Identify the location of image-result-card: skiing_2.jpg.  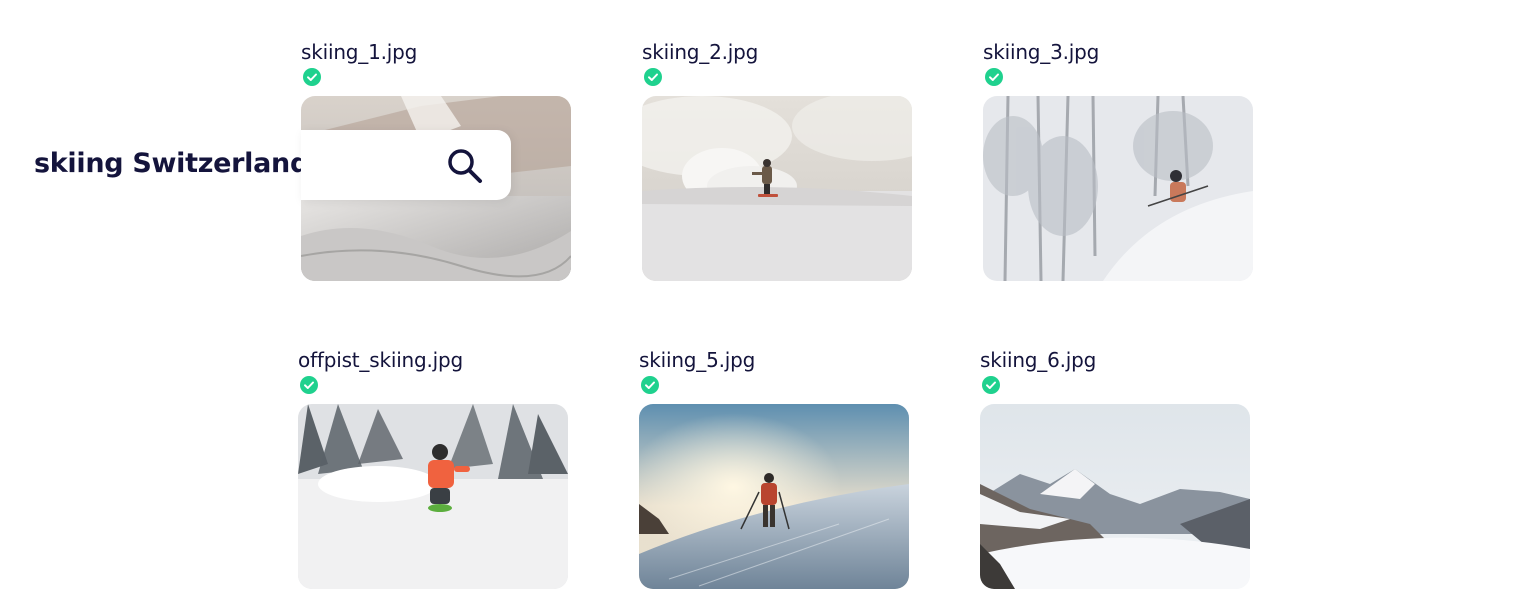
(777, 160).